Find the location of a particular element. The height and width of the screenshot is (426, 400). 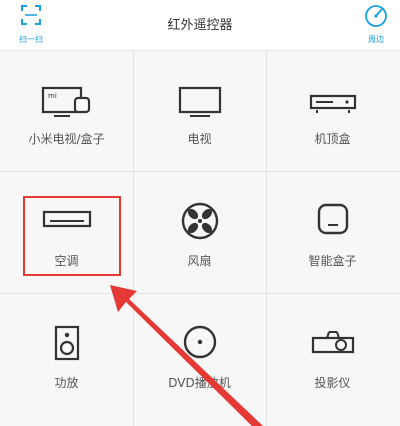

device-label: 机顶盒 is located at coordinates (332, 139).